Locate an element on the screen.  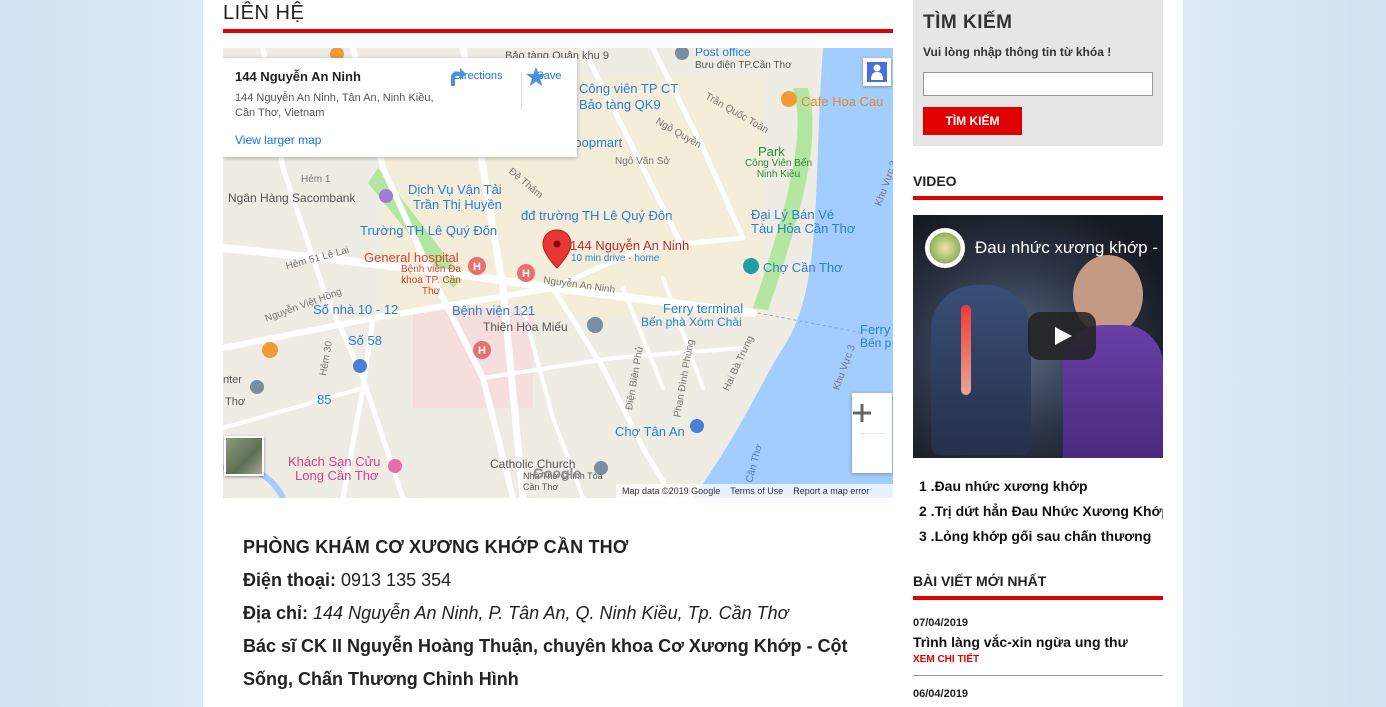
map-label-van-tai: Dịch Vụ Vận Tải is located at coordinates (455, 189).